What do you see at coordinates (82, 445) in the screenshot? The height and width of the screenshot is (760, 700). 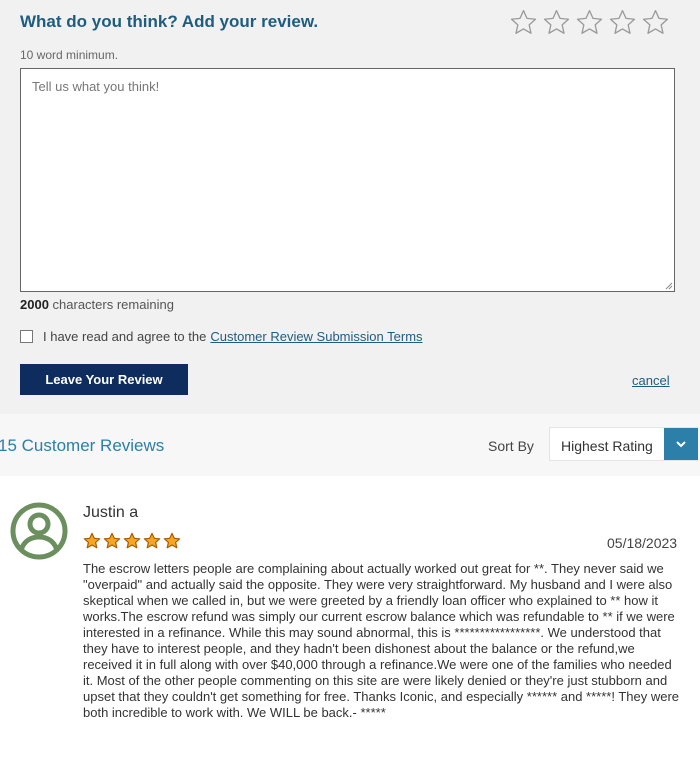 I see `review-count: 15 Customer Reviews` at bounding box center [82, 445].